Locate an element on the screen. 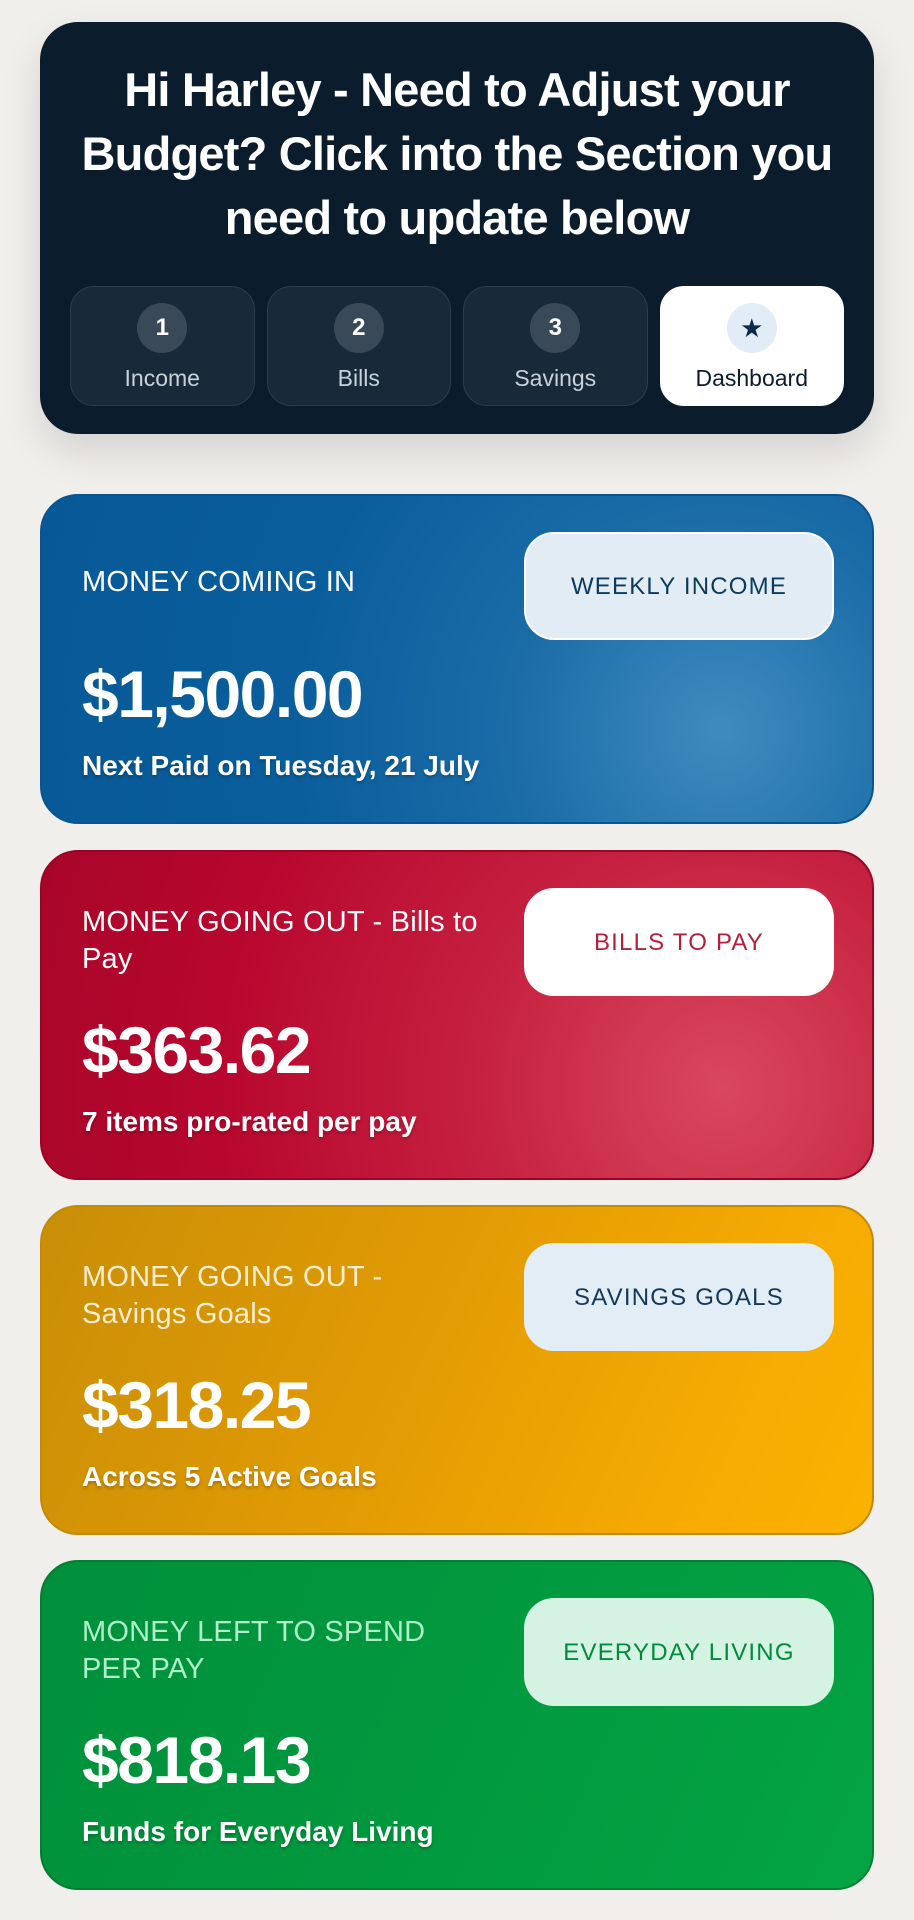 The image size is (914, 1920). card-subtext: 7 items pro-rated per pay is located at coordinates (249, 1121).